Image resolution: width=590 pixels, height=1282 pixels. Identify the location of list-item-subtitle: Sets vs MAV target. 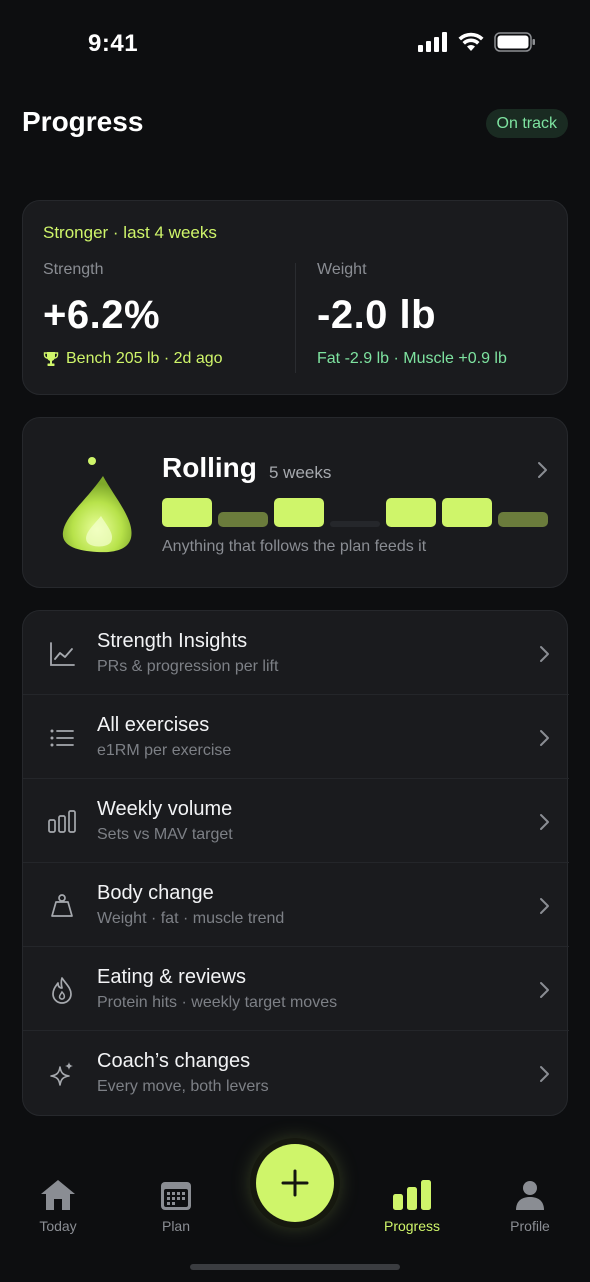
(165, 834).